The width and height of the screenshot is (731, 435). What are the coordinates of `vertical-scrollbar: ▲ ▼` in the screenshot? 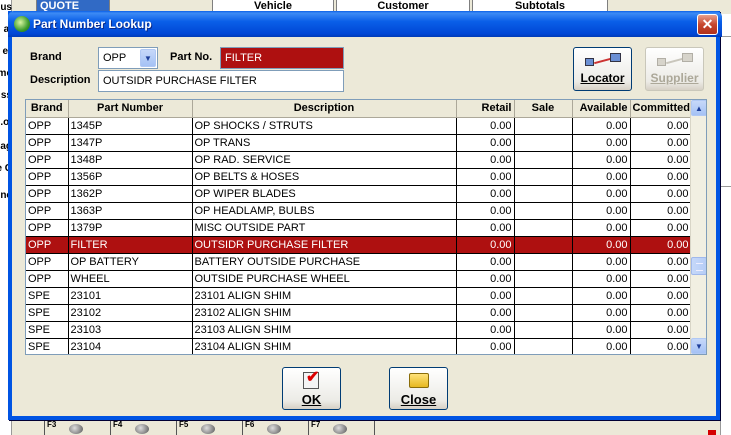 It's located at (698, 227).